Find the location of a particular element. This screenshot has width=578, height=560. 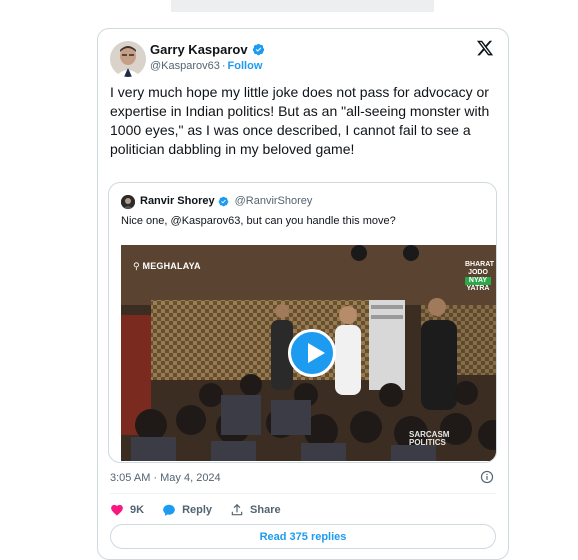

quoted-author-handle: @RanvirShorey is located at coordinates (274, 201).